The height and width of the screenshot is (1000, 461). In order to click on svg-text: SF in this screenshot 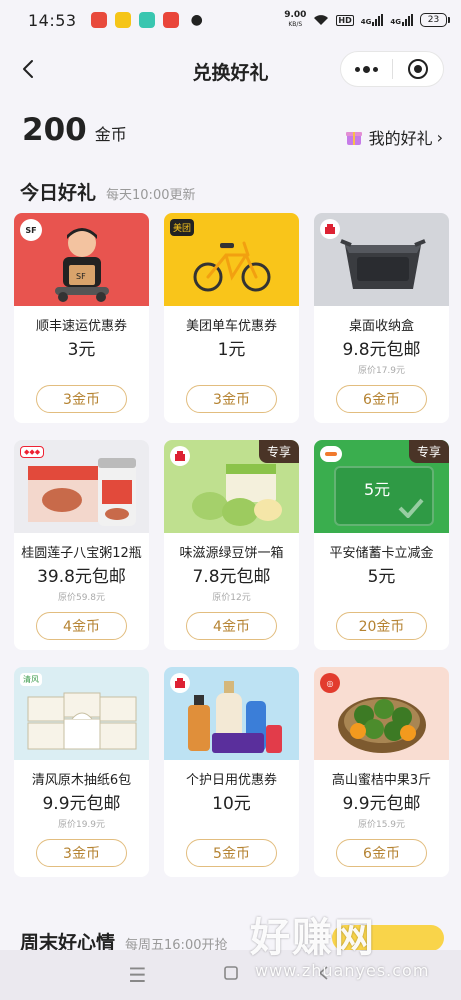, I will do `click(81, 276)`.